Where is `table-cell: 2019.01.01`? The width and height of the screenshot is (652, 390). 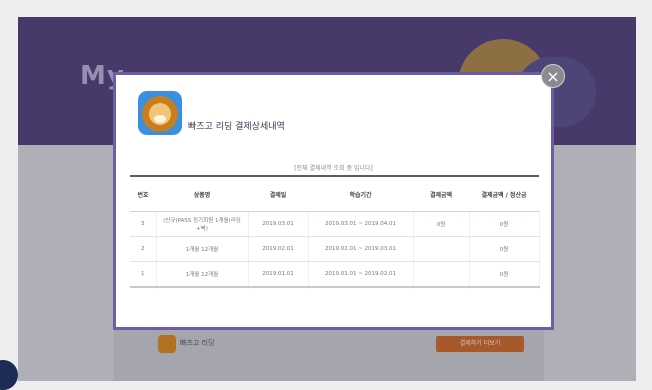
table-cell: 2019.01.01 is located at coordinates (278, 274).